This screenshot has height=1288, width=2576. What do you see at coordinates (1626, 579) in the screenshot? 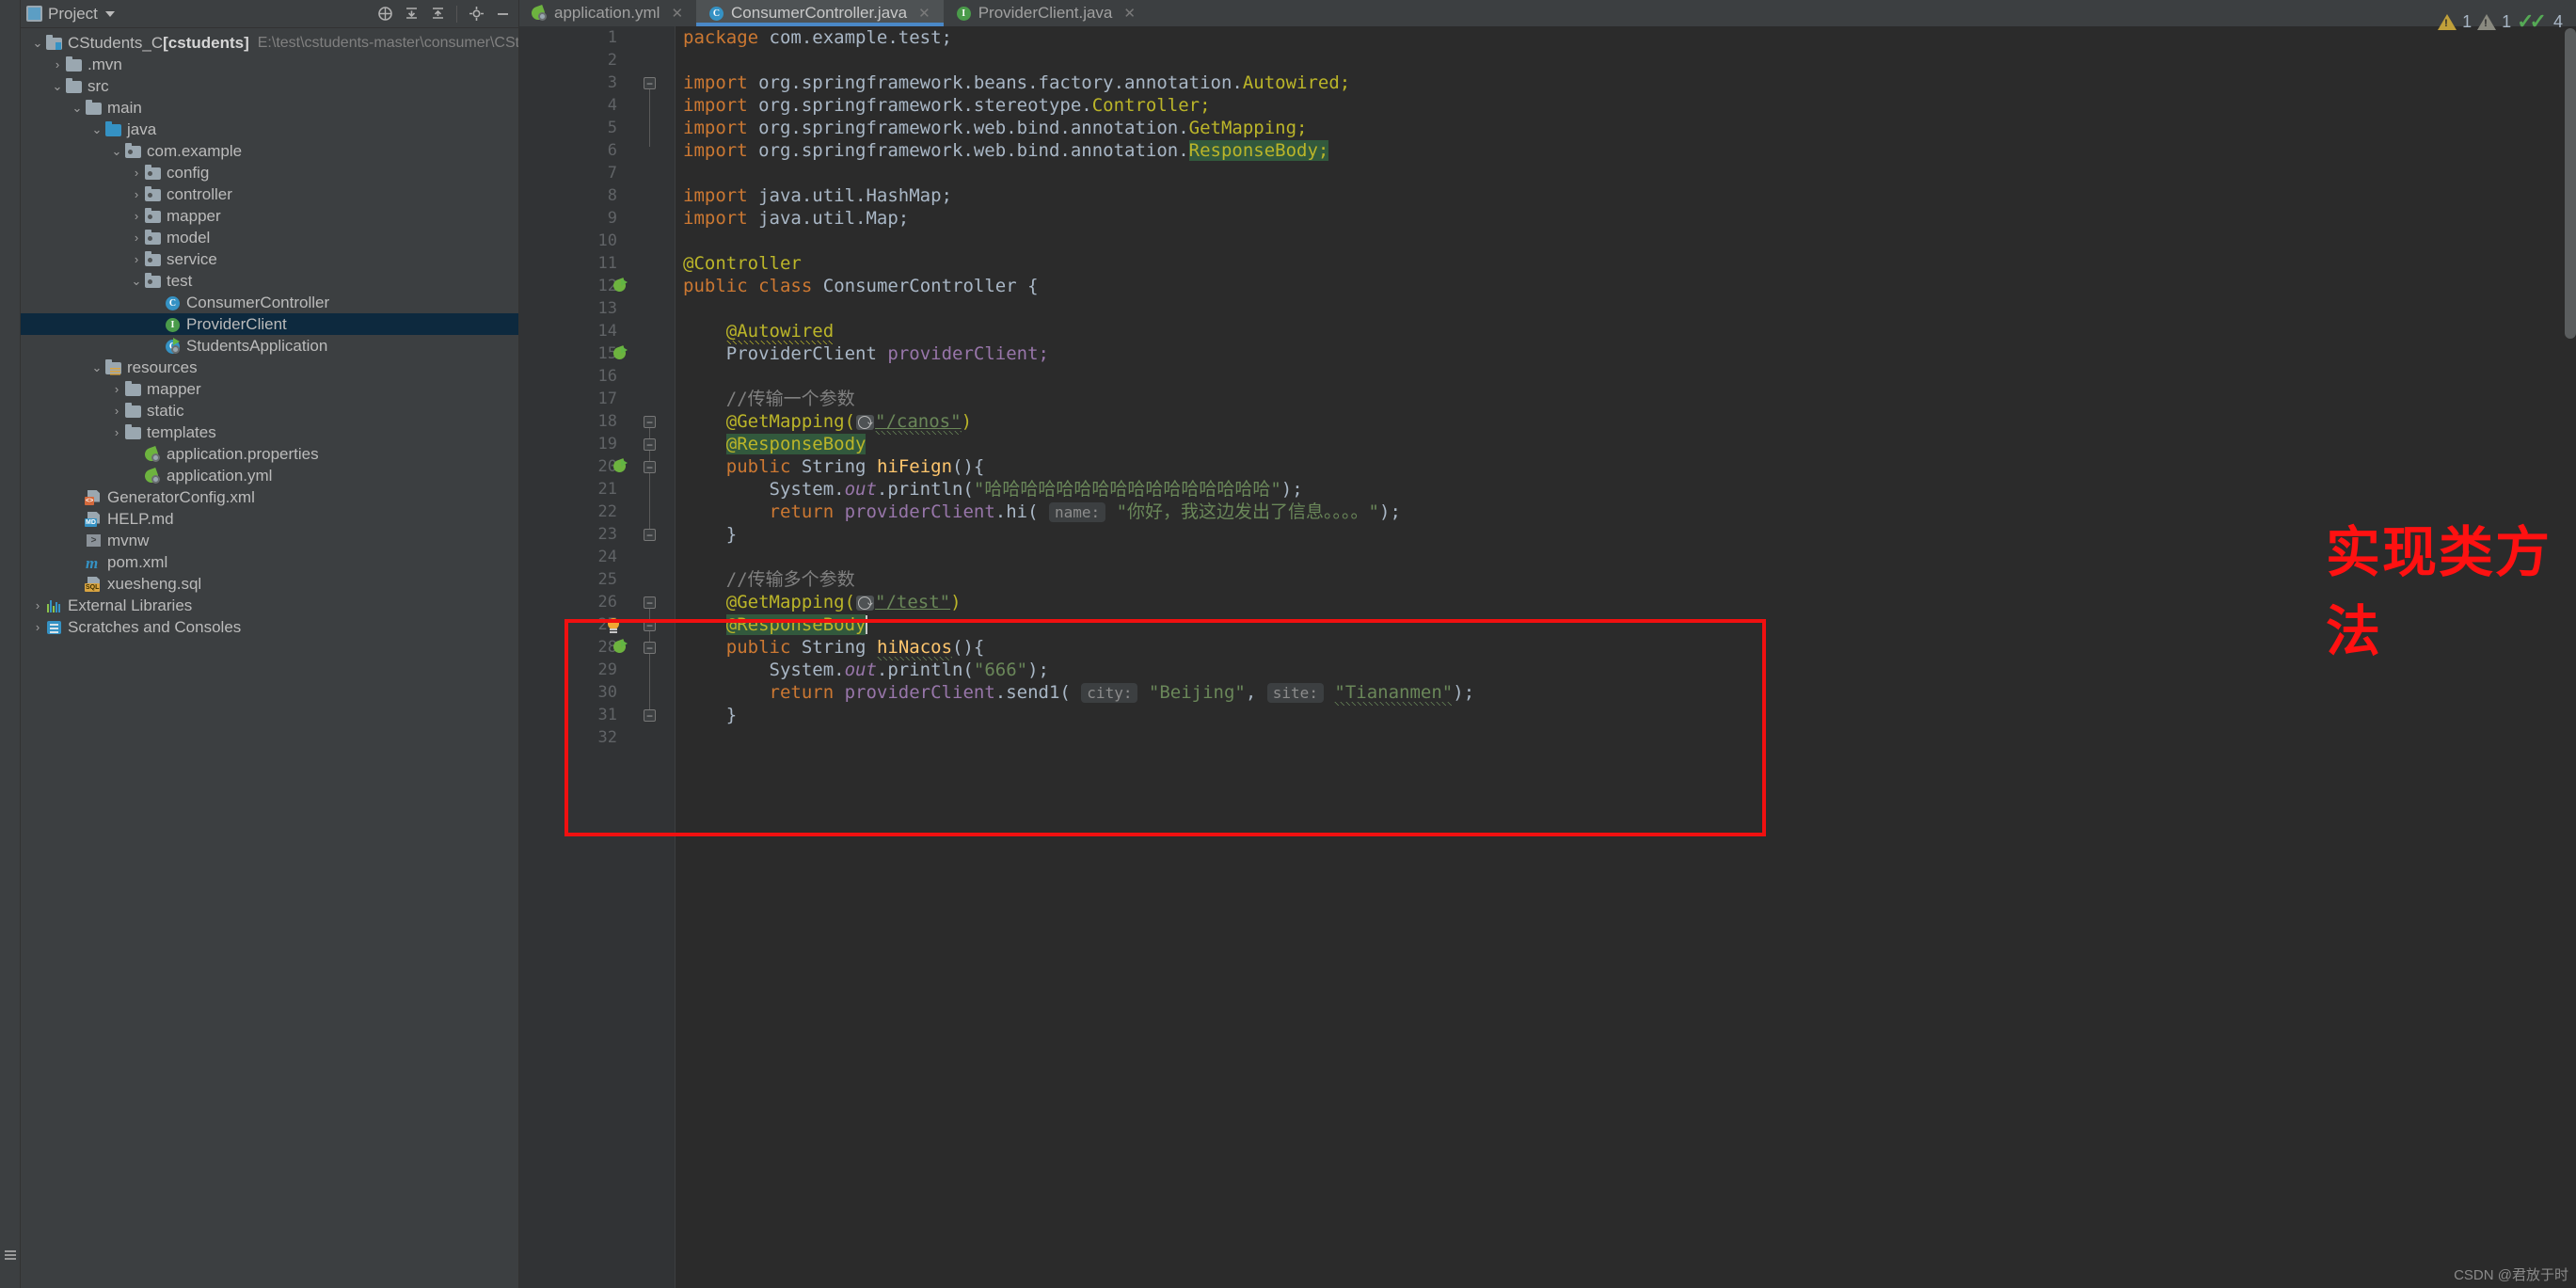
I see `code-line: //传输多个参数` at bounding box center [1626, 579].